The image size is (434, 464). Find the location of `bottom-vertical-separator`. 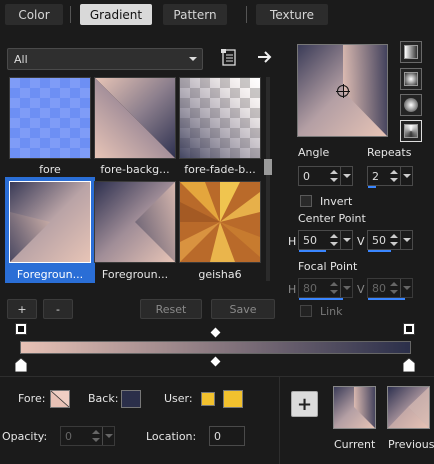

bottom-vertical-separator is located at coordinates (279, 420).